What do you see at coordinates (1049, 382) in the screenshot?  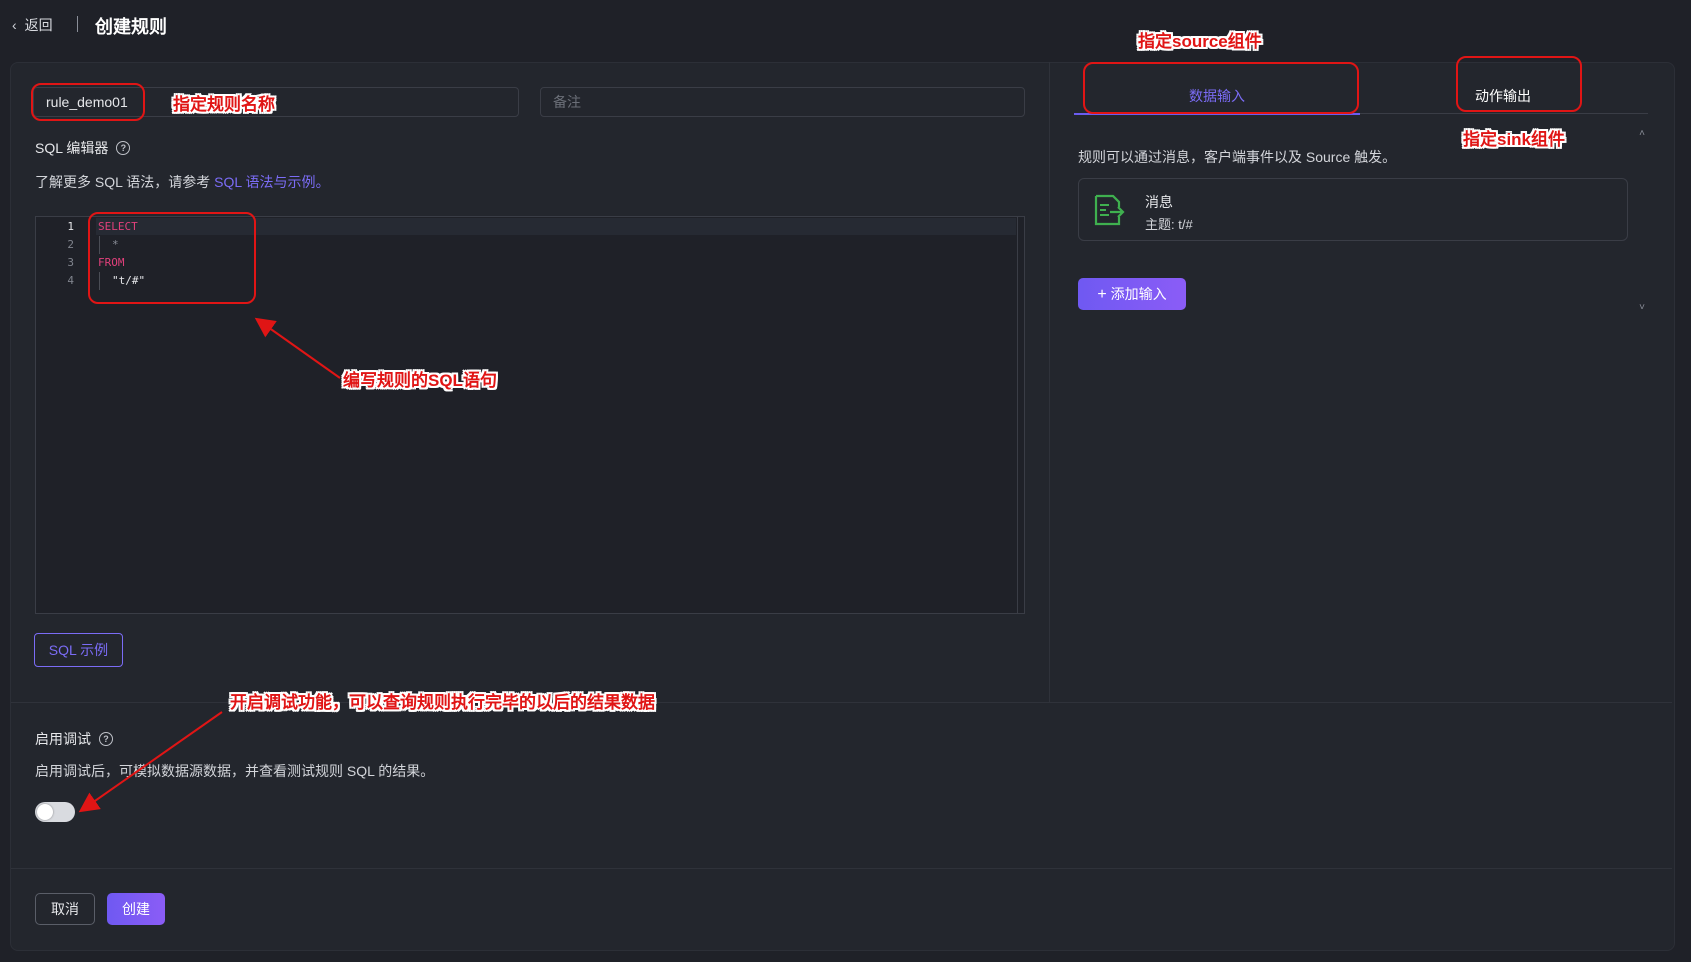 I see `column-divider` at bounding box center [1049, 382].